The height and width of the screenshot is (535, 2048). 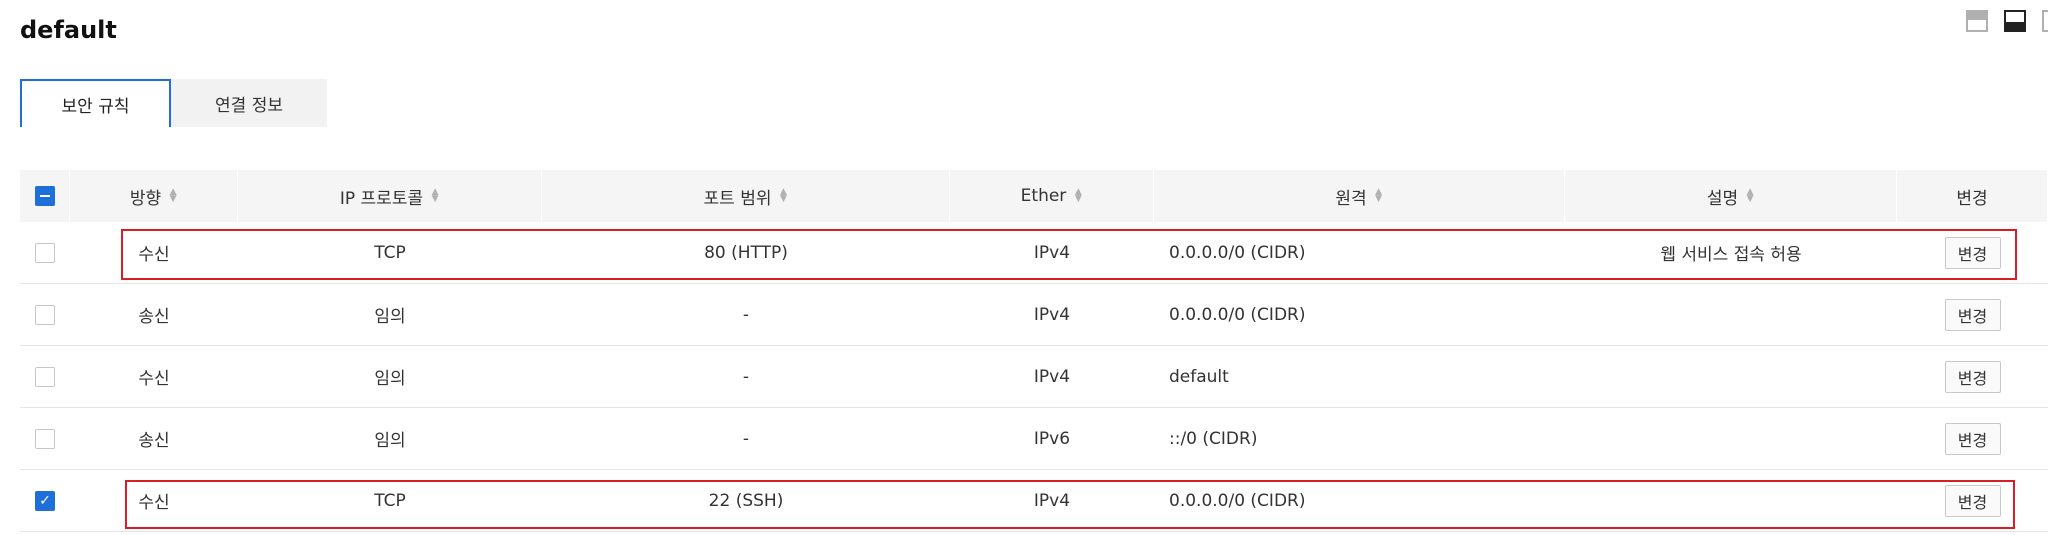 I want to click on right-panel-icon, so click(x=2045, y=21).